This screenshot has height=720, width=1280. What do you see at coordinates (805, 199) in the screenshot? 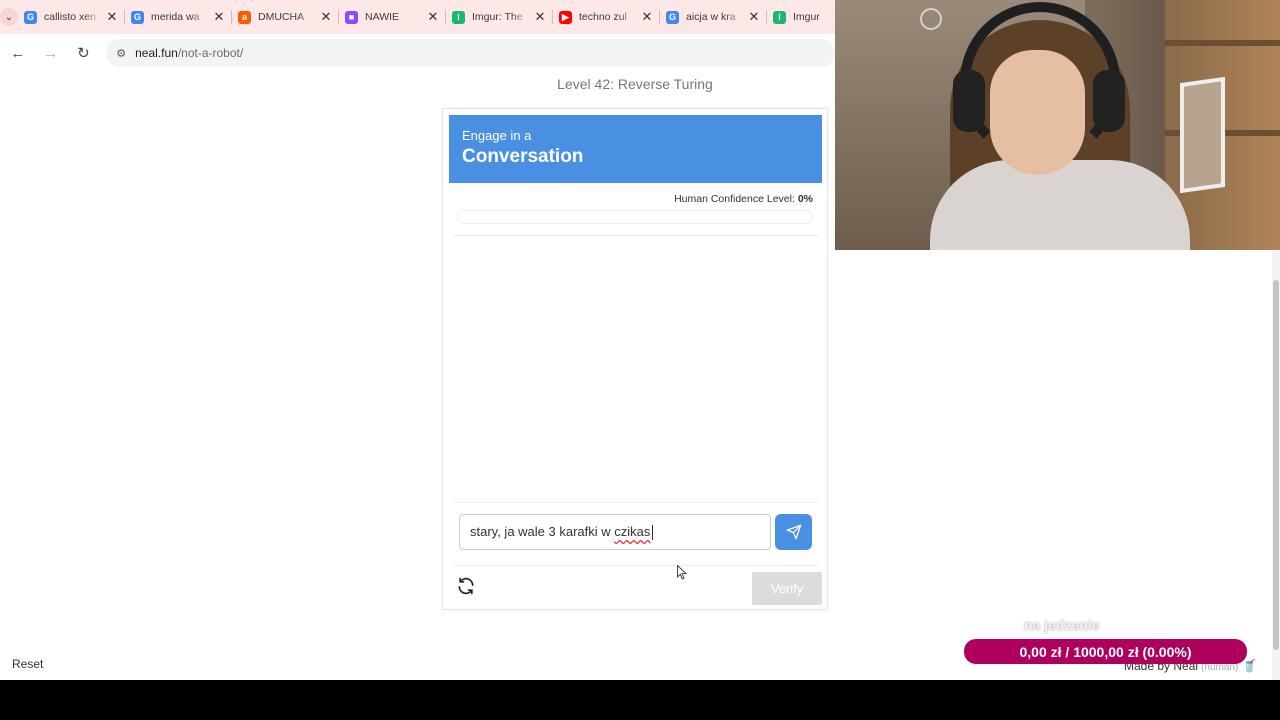
I see `confidence-value: 0%` at bounding box center [805, 199].